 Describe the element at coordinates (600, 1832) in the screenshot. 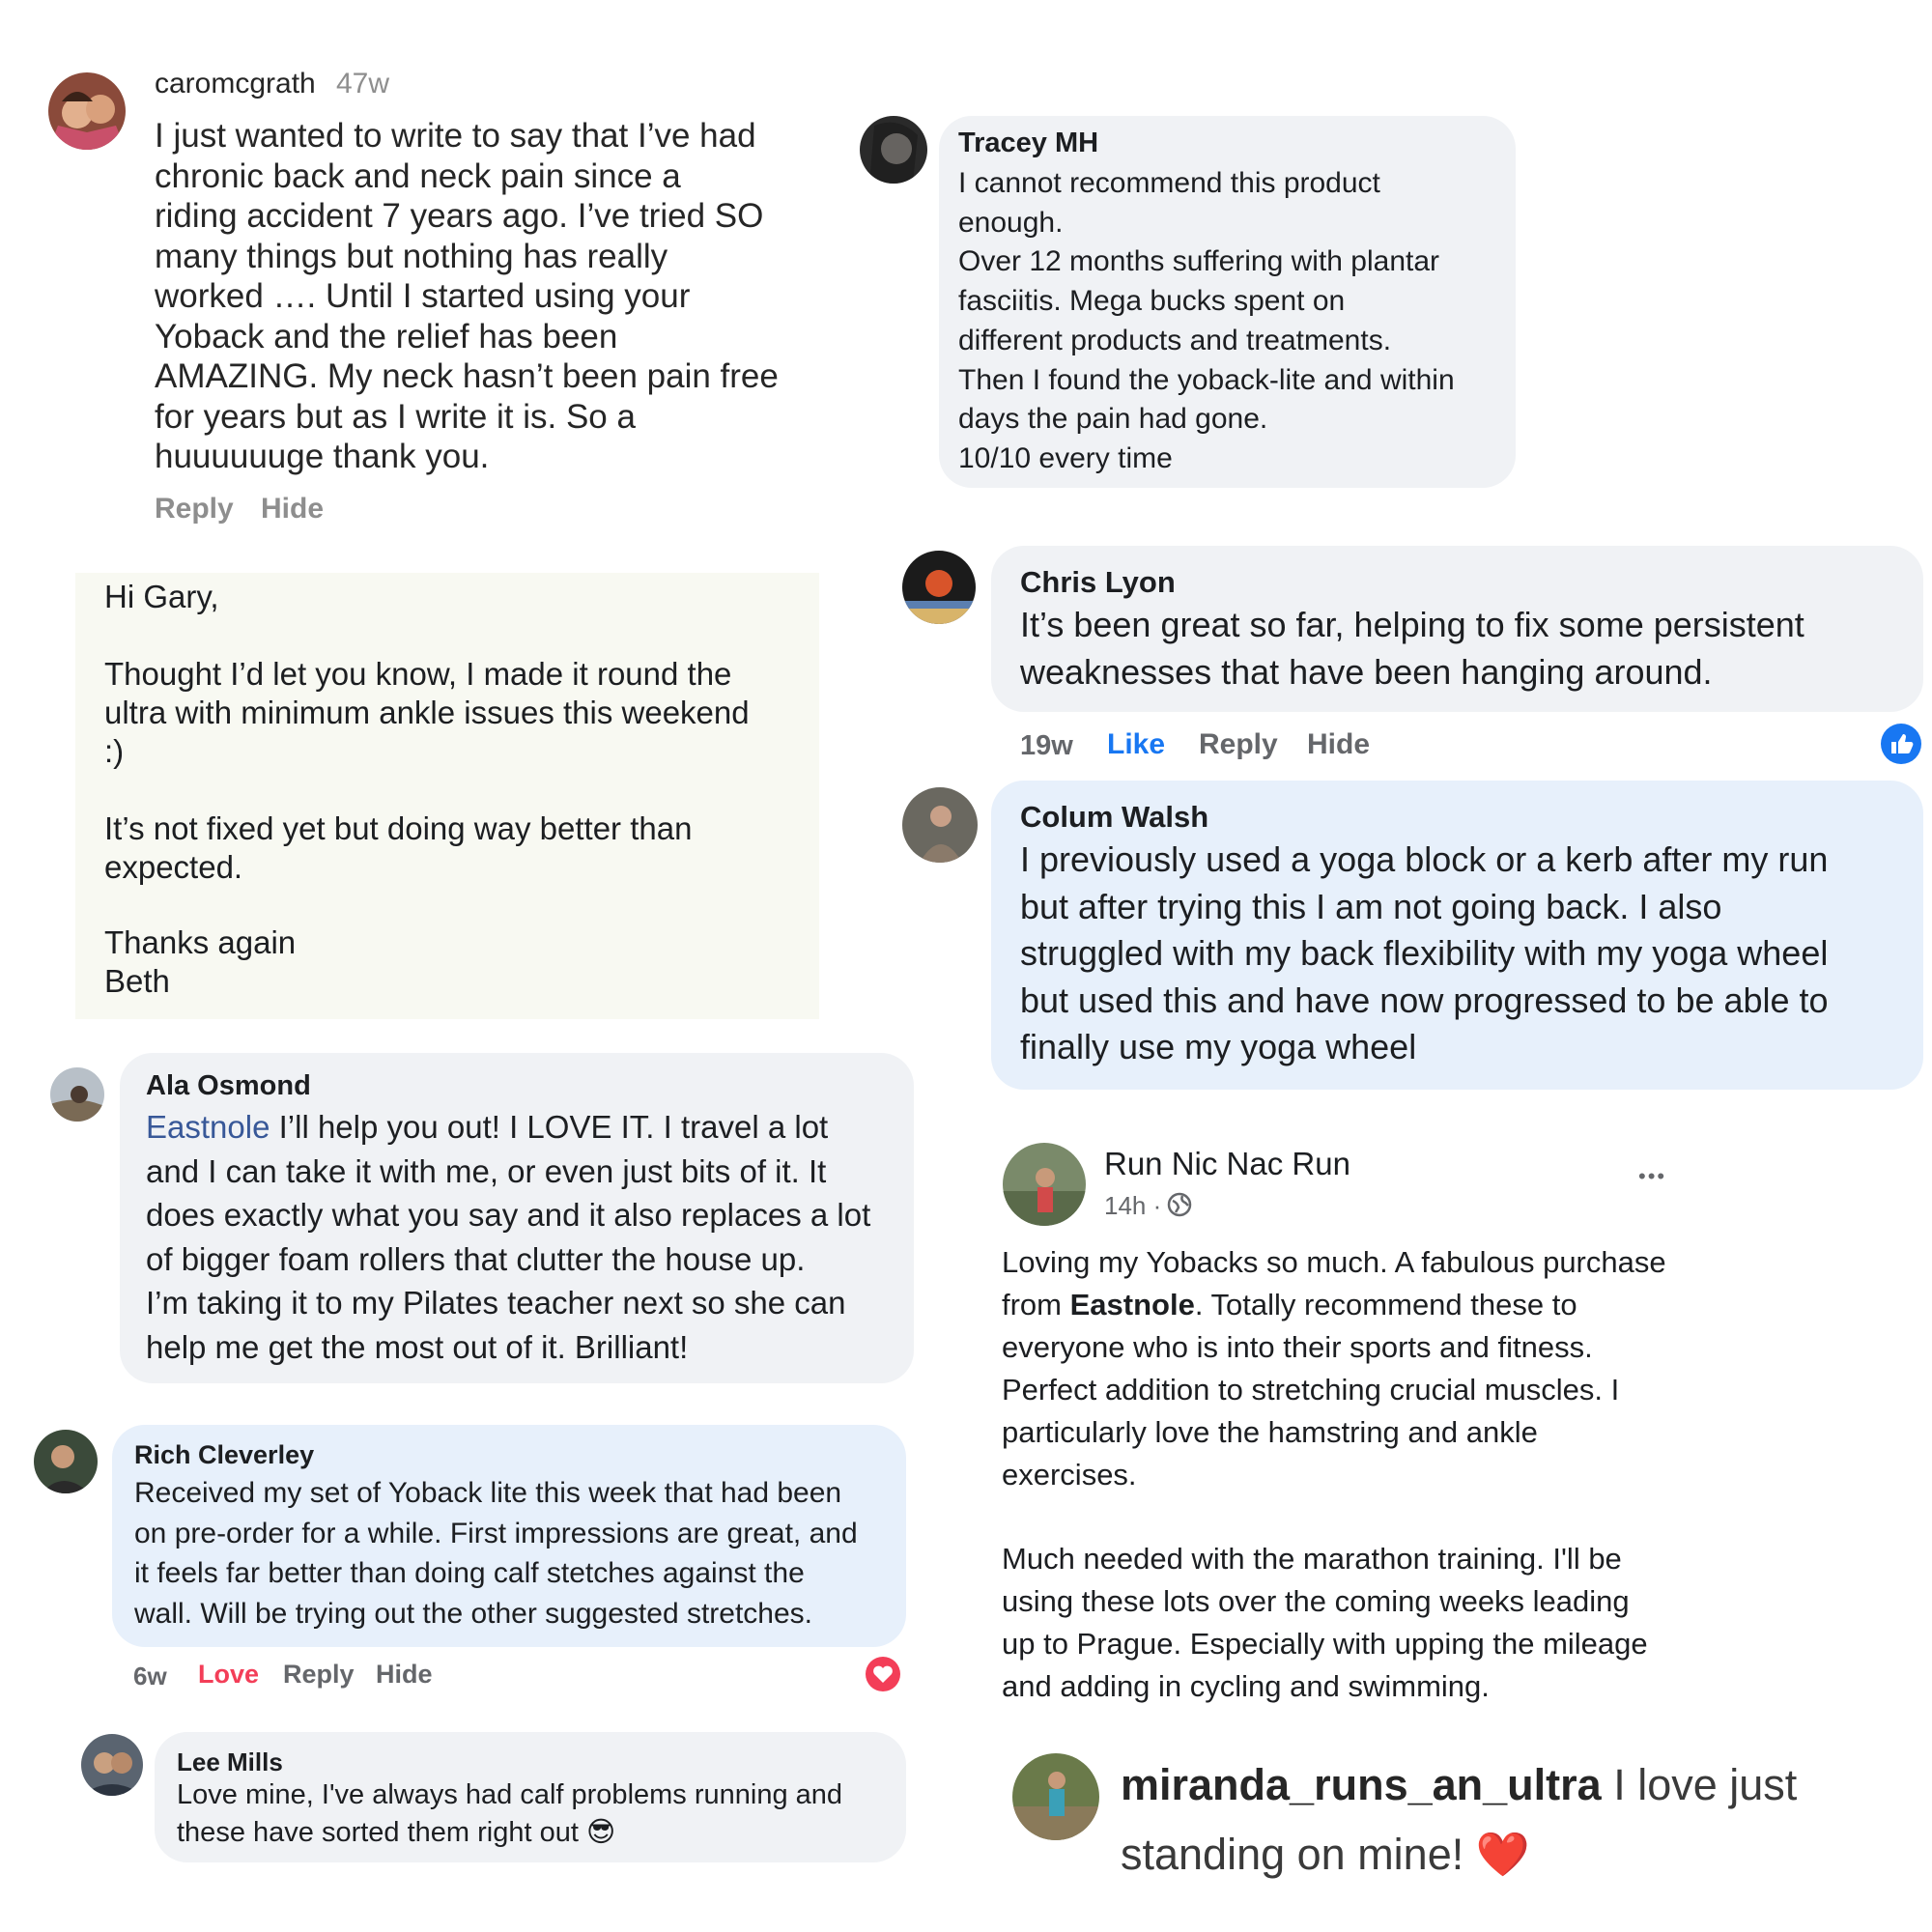

I see `sunglasses-emoji-icon: 😎` at that location.